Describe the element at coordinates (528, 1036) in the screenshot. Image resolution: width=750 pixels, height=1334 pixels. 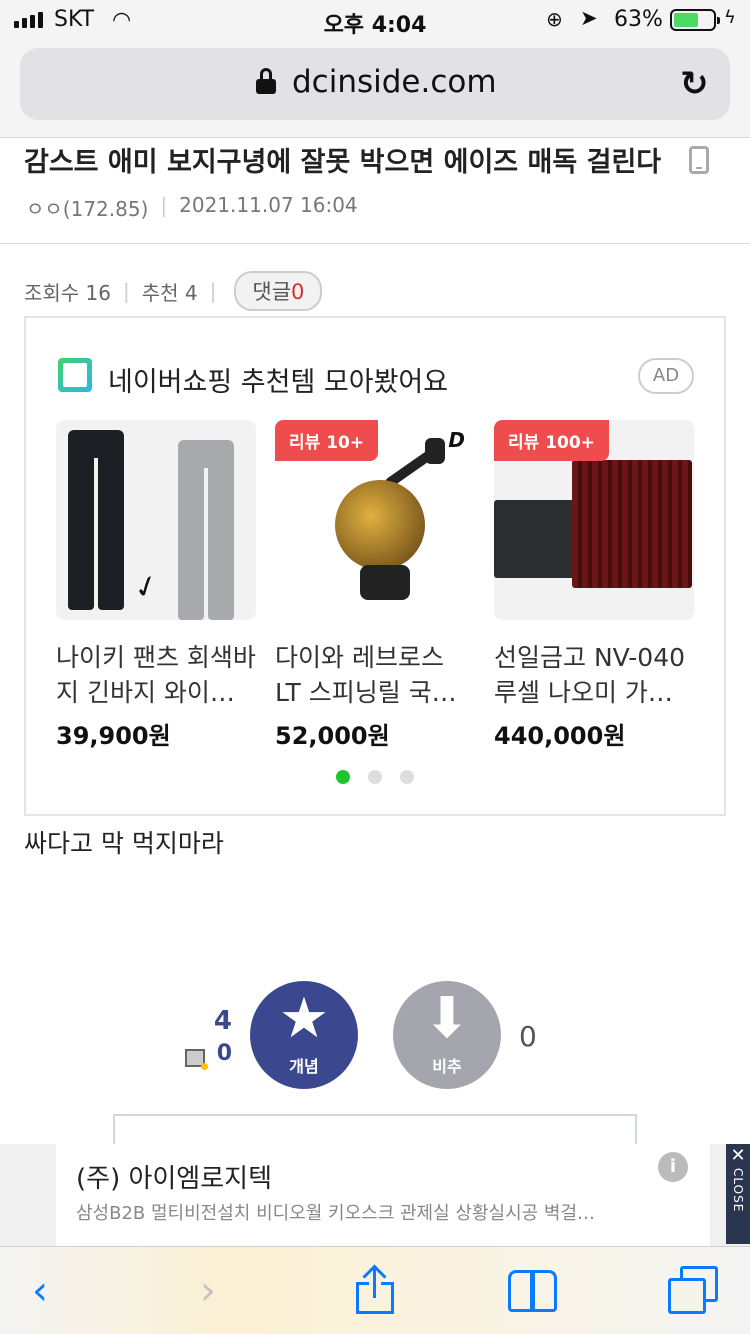
I see `downvote-count: 0` at that location.